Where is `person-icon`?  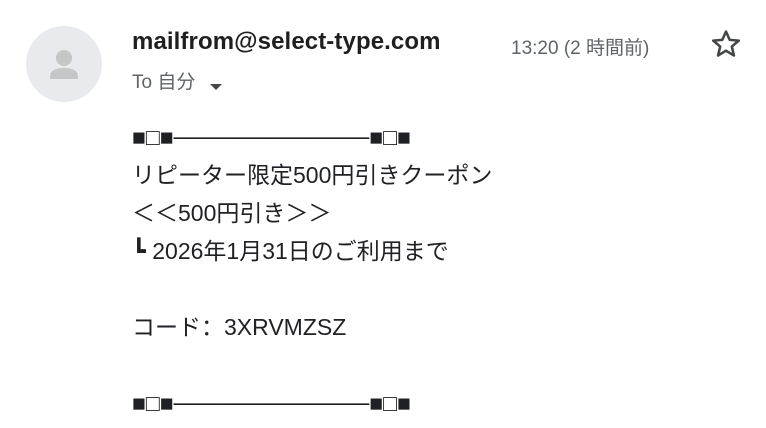
person-icon is located at coordinates (64, 64).